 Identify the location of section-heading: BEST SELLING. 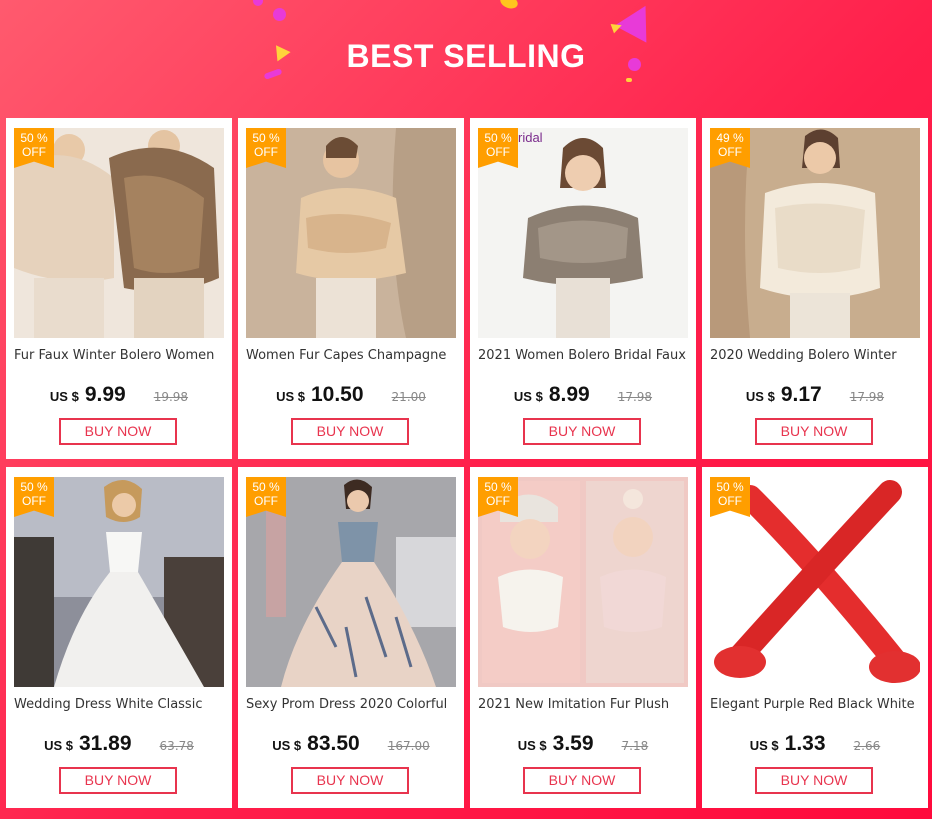
(466, 56).